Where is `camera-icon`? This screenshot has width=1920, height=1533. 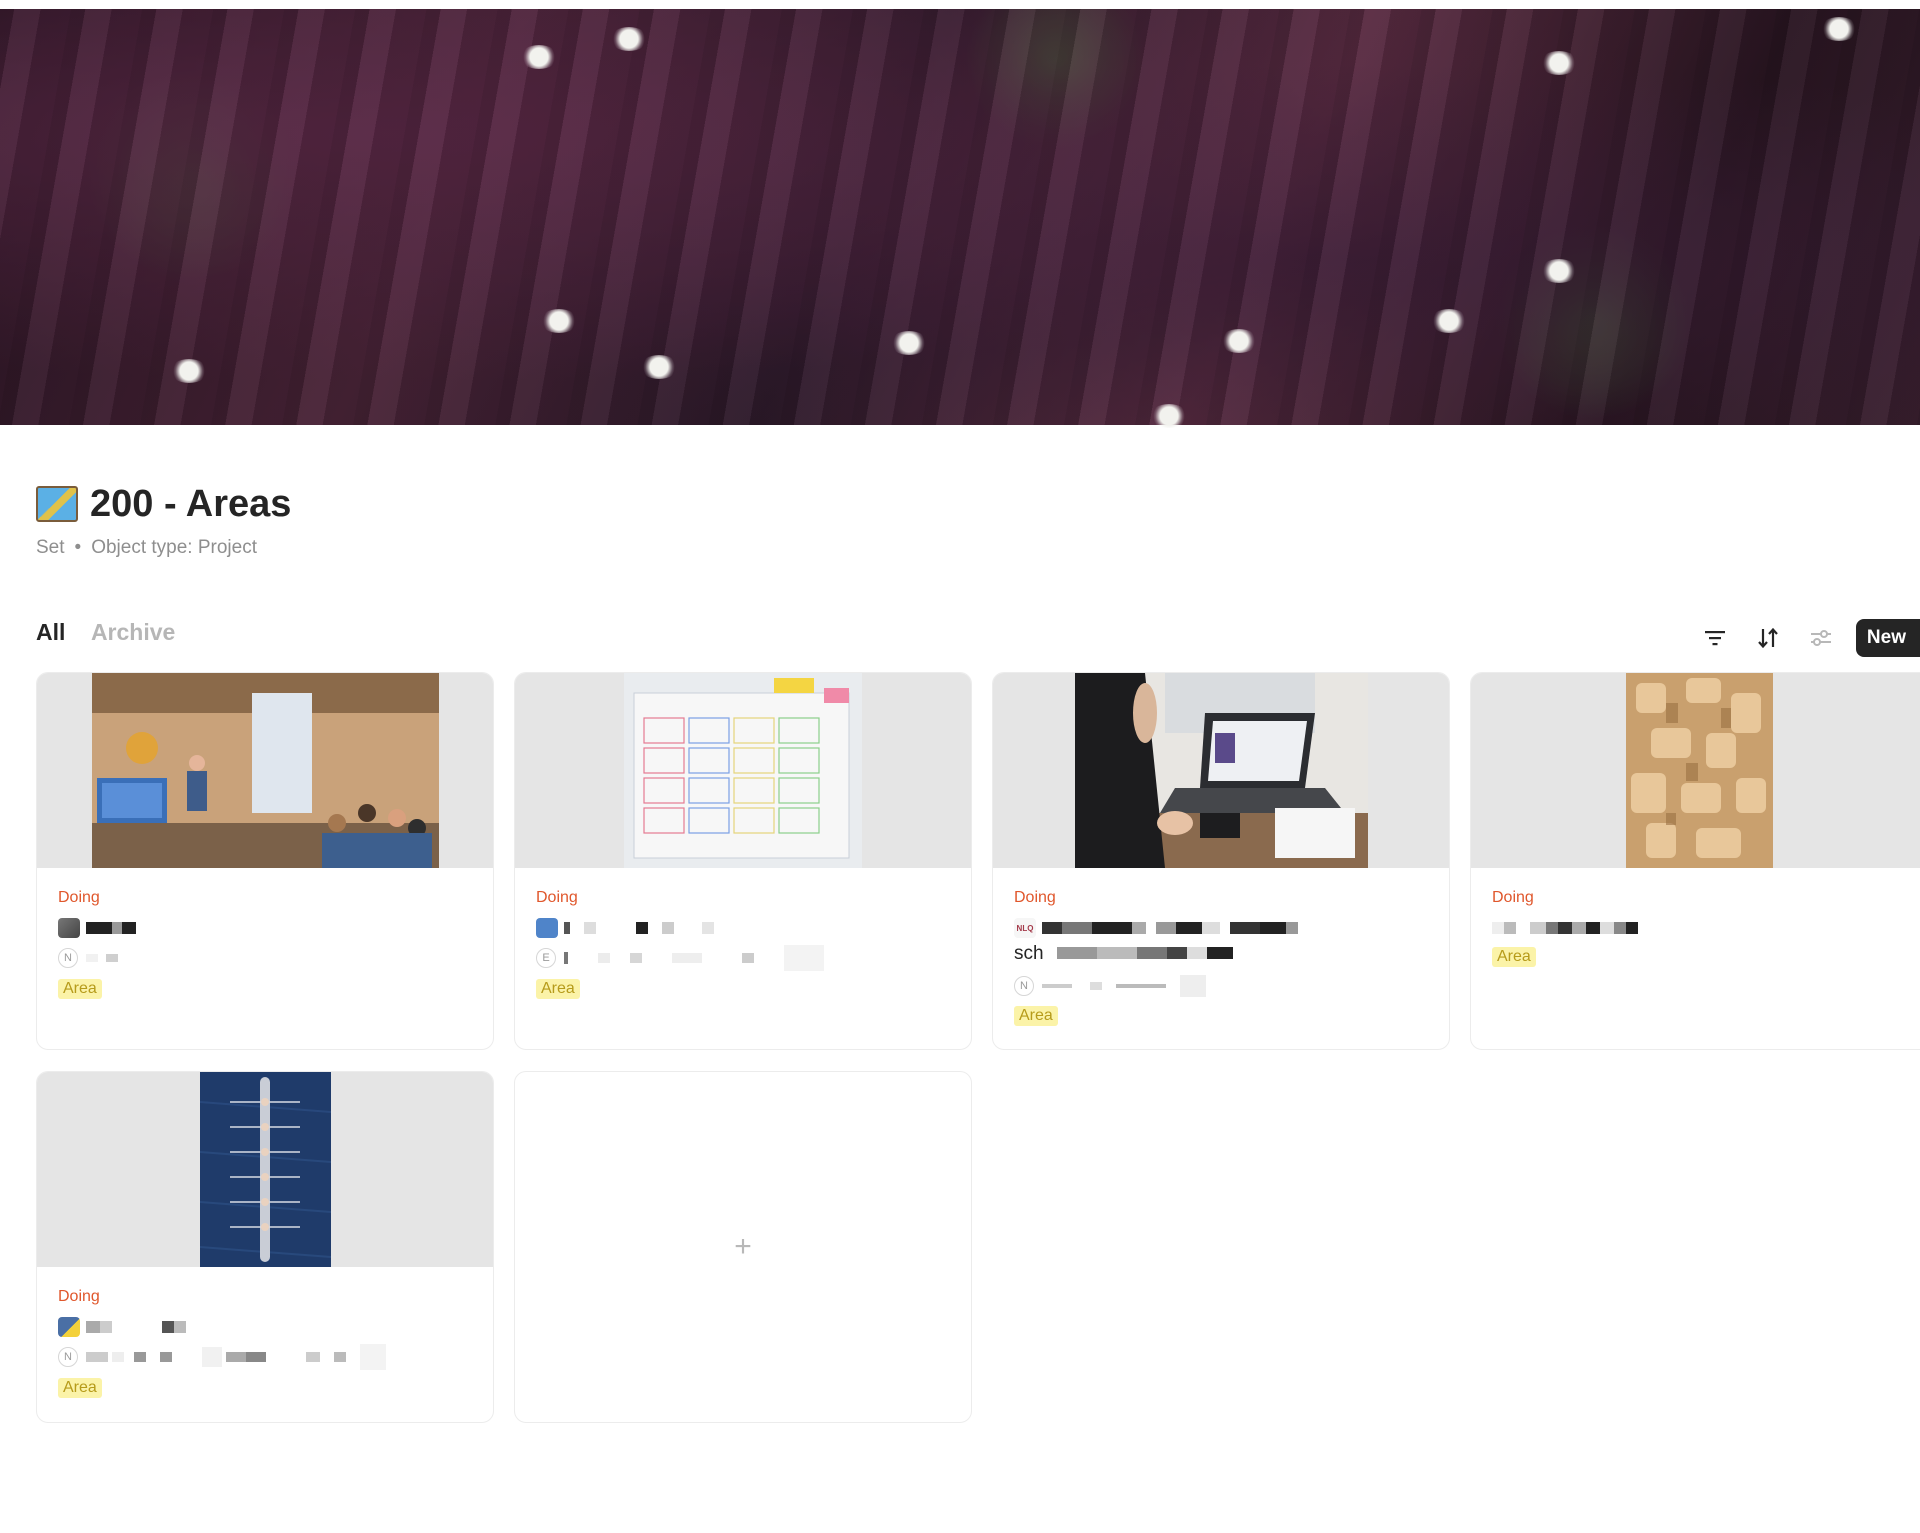 camera-icon is located at coordinates (69, 928).